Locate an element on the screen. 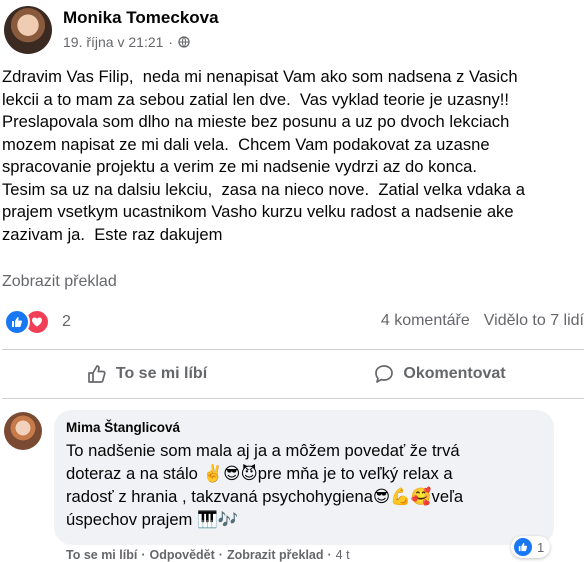 The width and height of the screenshot is (586, 562). comment-button-label: Okomentovat is located at coordinates (454, 373).